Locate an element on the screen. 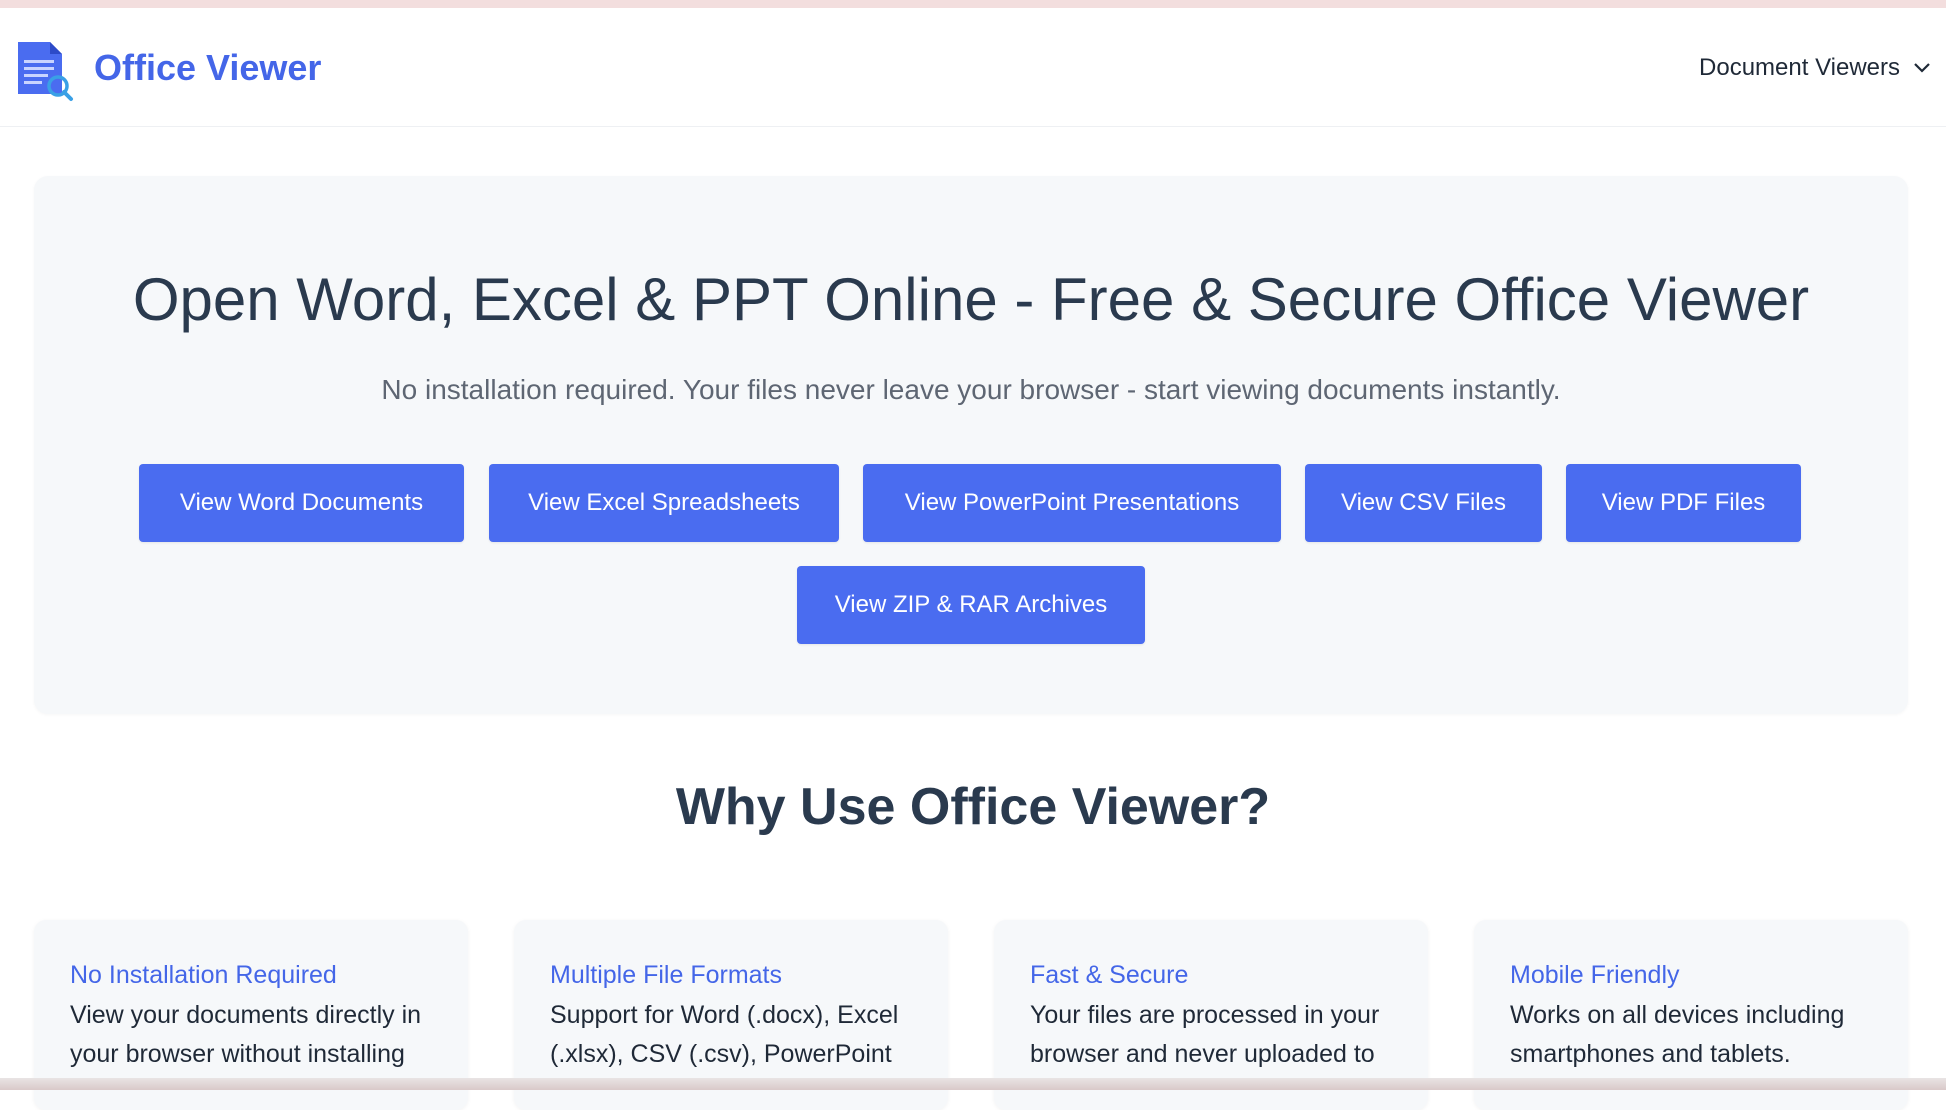 The width and height of the screenshot is (1946, 1110). feature-card-title: Mobile Friendly is located at coordinates (1595, 975).